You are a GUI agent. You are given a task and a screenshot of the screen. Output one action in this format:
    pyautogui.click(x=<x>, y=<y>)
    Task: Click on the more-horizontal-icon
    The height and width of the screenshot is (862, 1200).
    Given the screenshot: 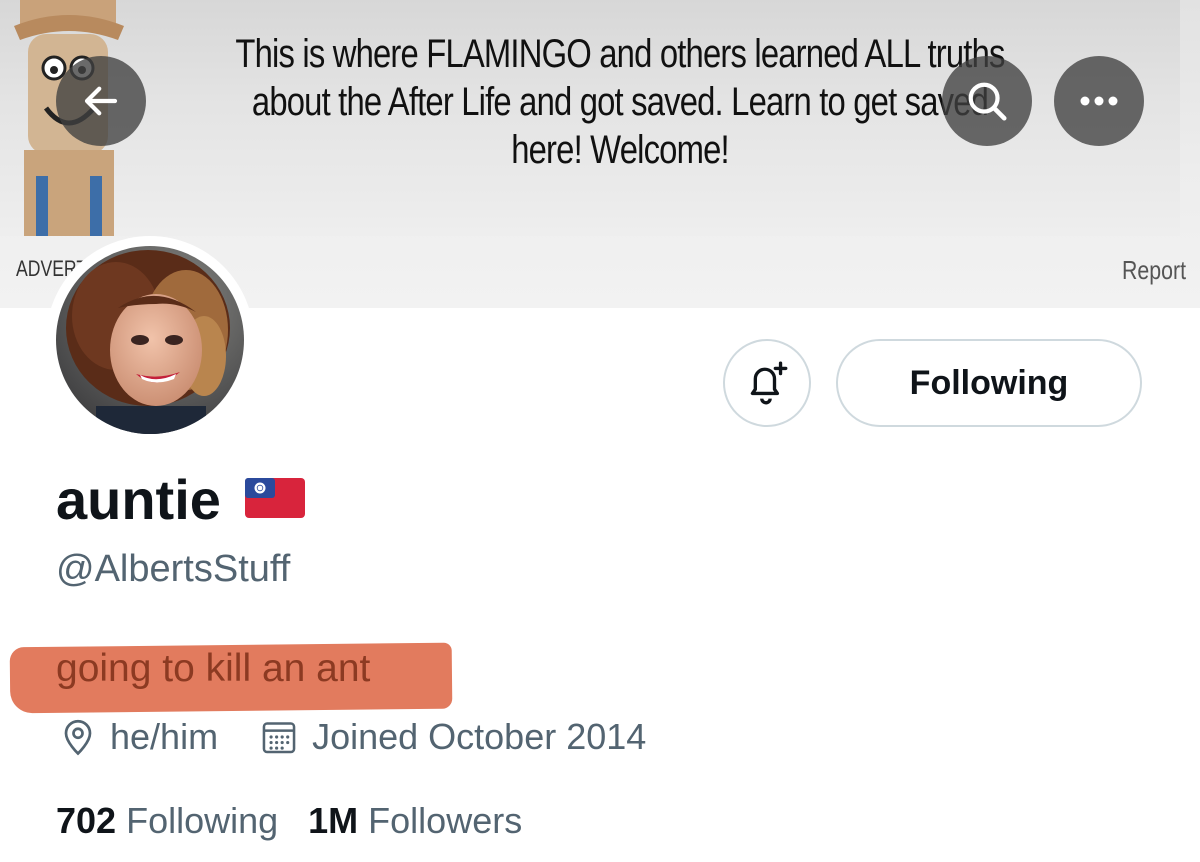 What is the action you would take?
    pyautogui.click(x=1099, y=101)
    